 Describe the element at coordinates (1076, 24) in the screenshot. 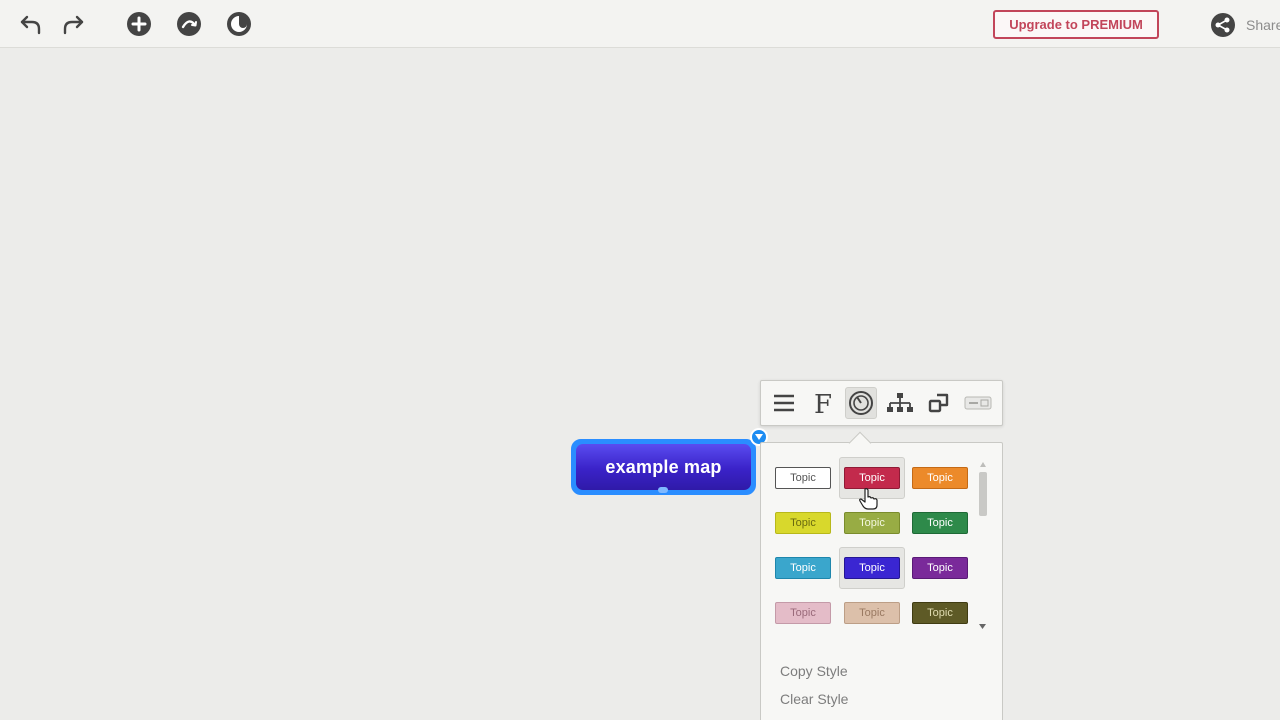

I see `upgrade-premium-button: Upgrade to PREMIUM` at that location.